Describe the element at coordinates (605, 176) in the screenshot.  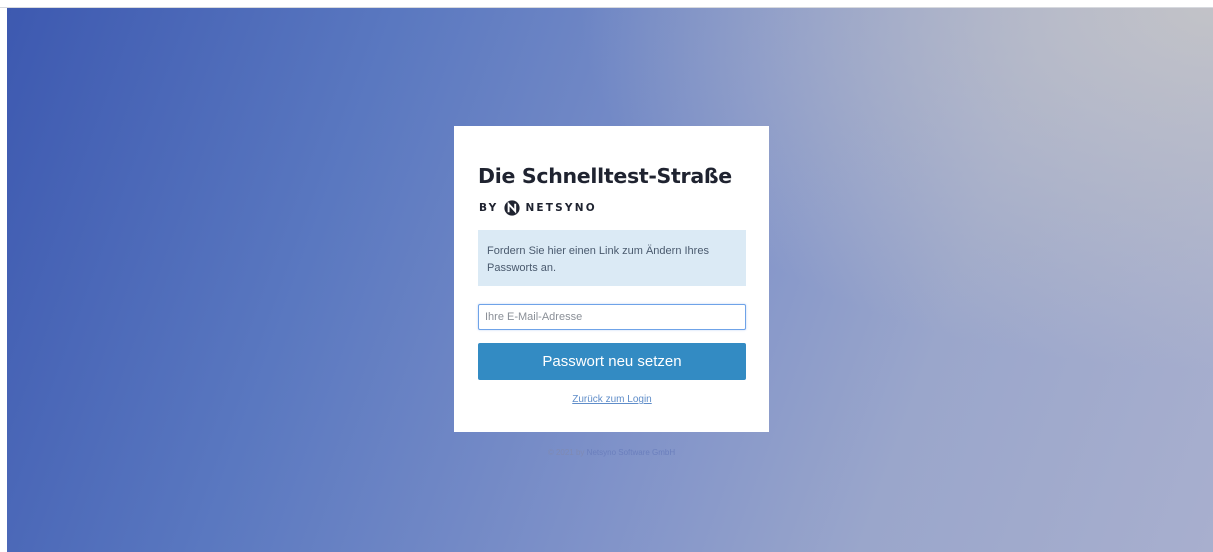
I see `brand-title: Die Schnelltest-Straße` at that location.